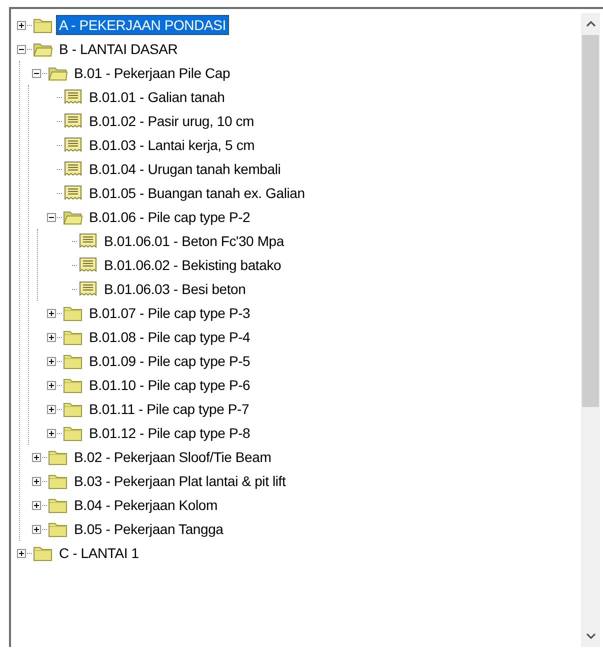 Image resolution: width=603 pixels, height=654 pixels. I want to click on tree-item: B - LANTAI DASAR, so click(118, 49).